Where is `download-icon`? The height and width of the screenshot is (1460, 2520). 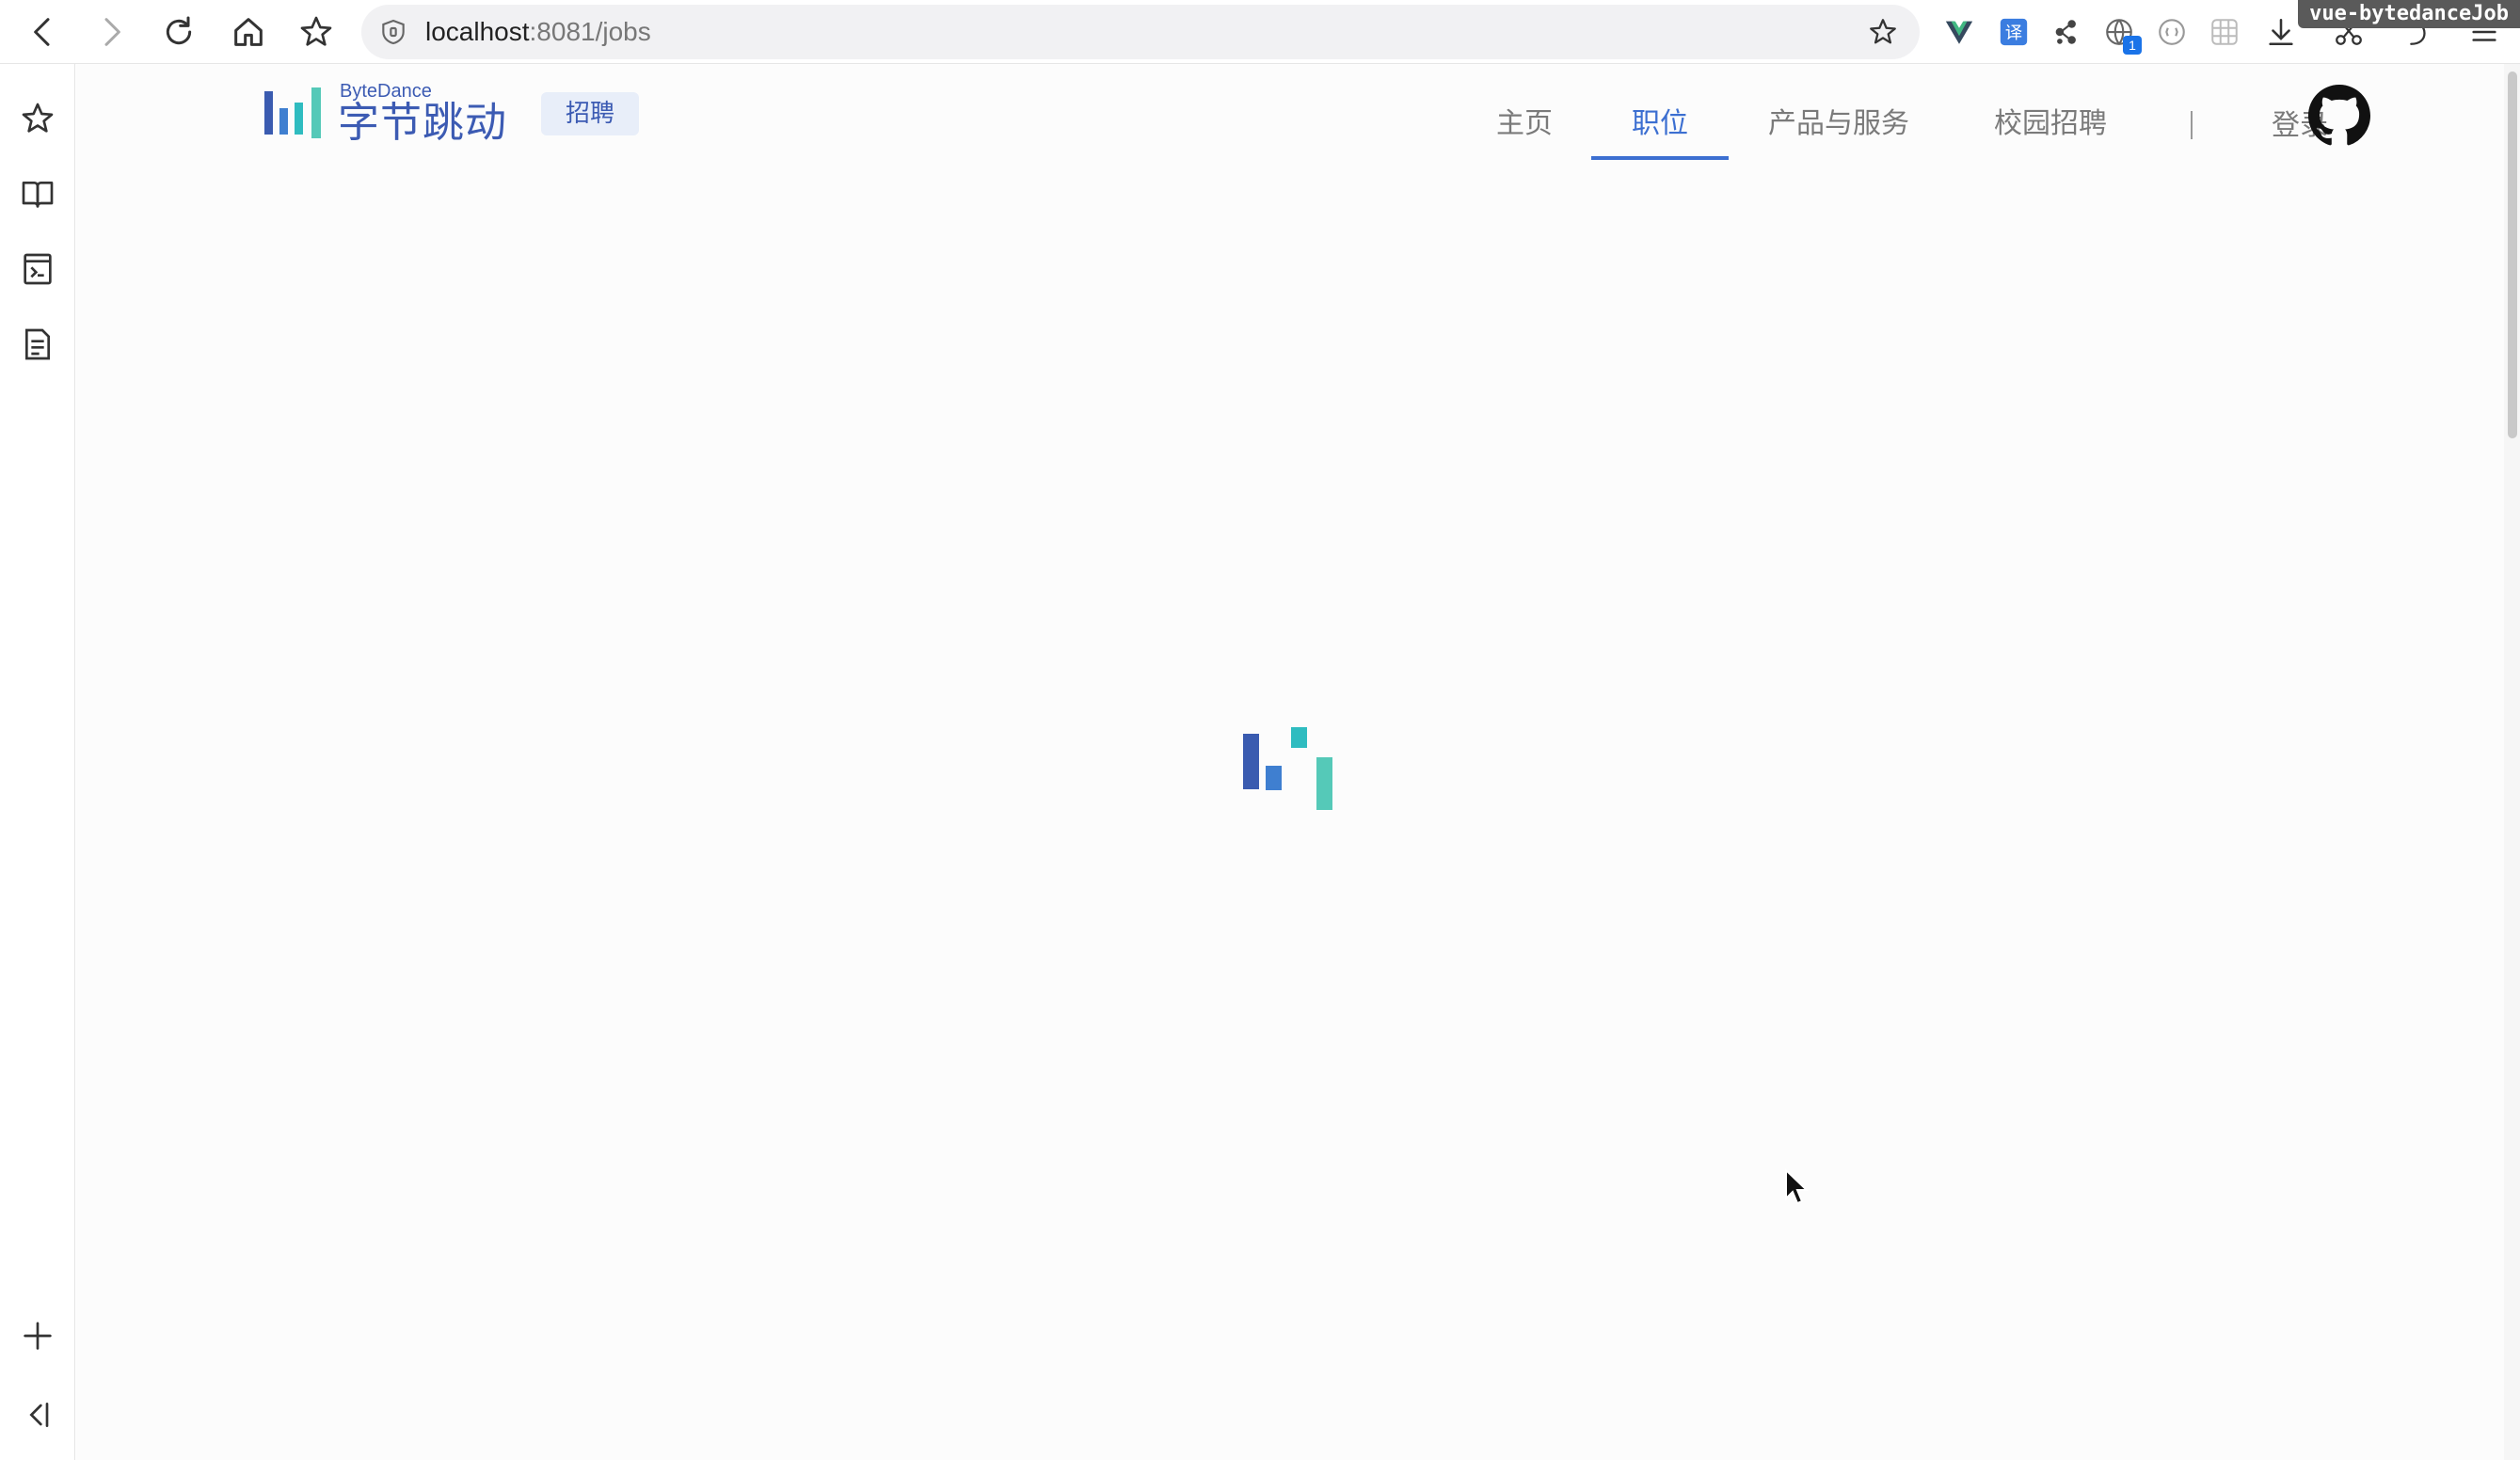
download-icon is located at coordinates (2281, 32).